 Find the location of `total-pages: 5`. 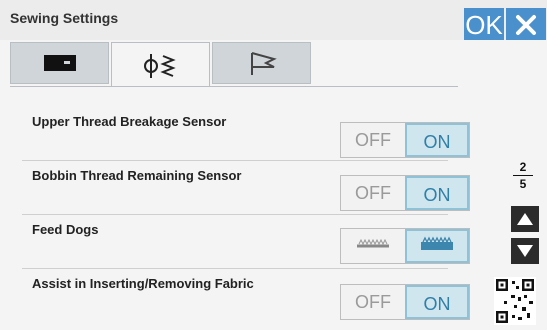

total-pages: 5 is located at coordinates (523, 184).